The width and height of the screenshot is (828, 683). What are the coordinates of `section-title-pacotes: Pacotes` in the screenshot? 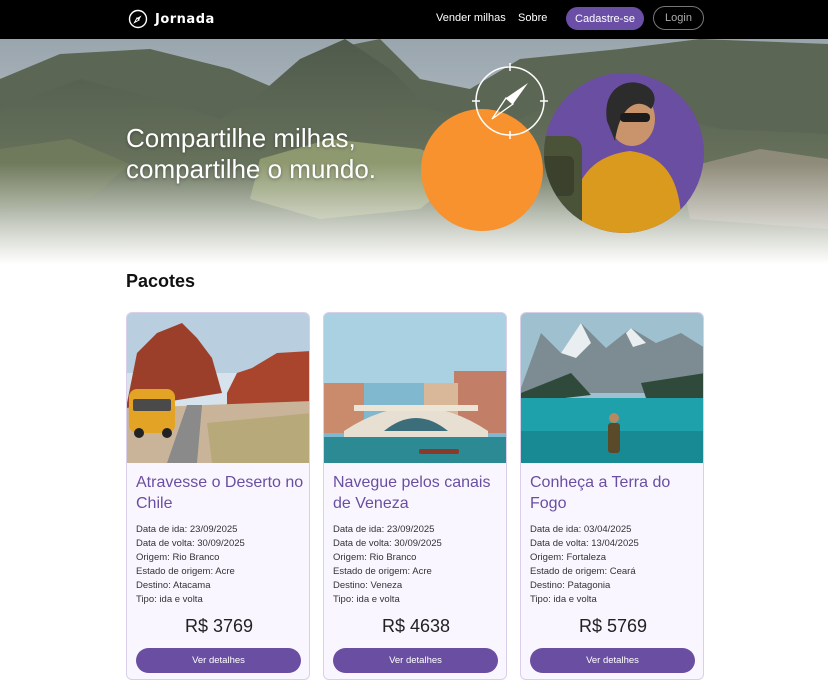 It's located at (161, 281).